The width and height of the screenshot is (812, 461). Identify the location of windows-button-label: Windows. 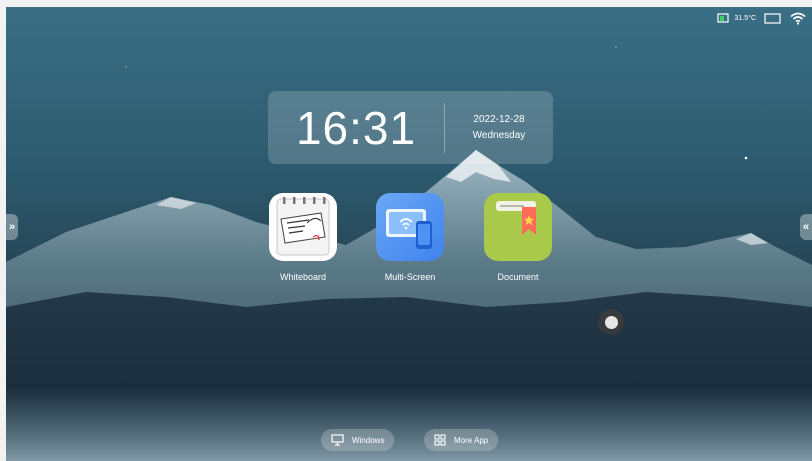
(368, 440).